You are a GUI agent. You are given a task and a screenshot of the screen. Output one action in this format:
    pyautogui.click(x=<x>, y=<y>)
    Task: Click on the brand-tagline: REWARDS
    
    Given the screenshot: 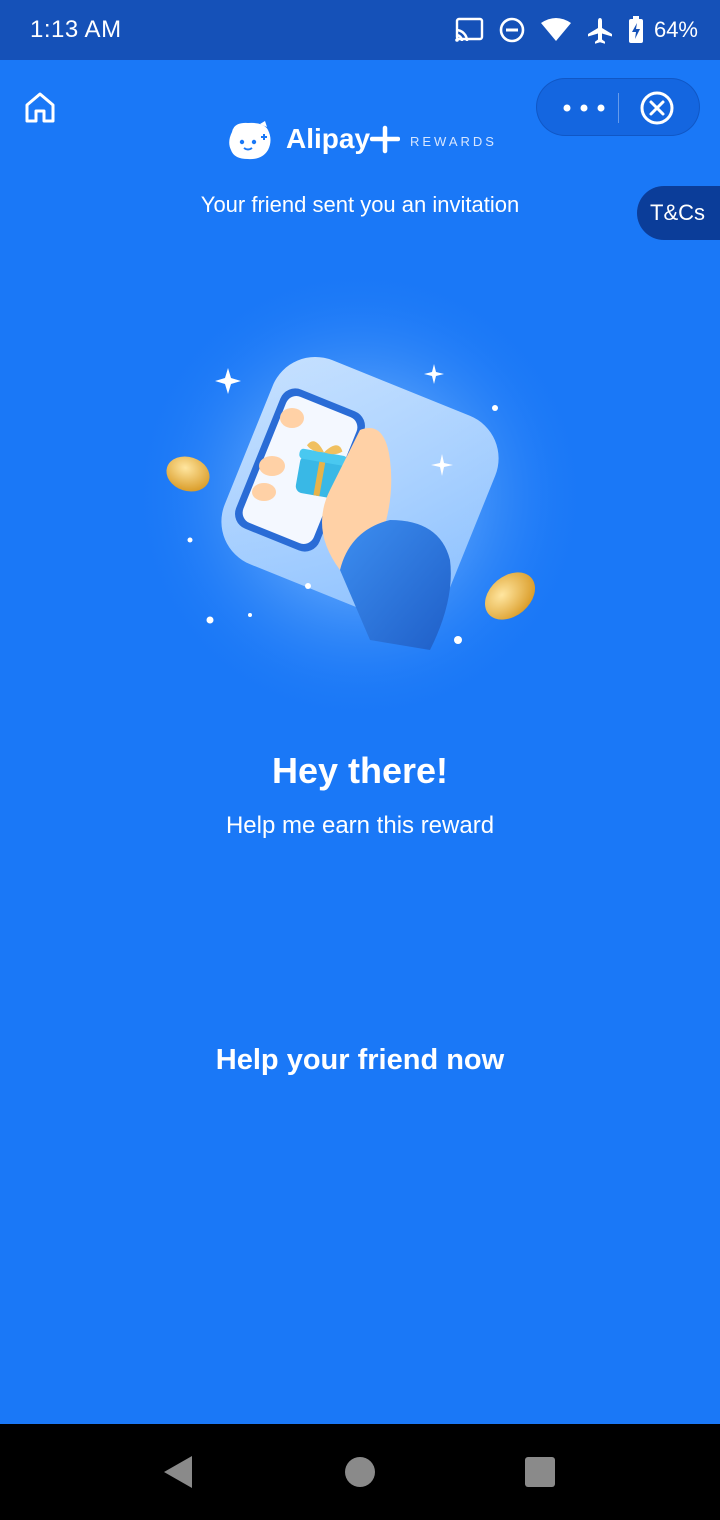 What is the action you would take?
    pyautogui.click(x=453, y=141)
    